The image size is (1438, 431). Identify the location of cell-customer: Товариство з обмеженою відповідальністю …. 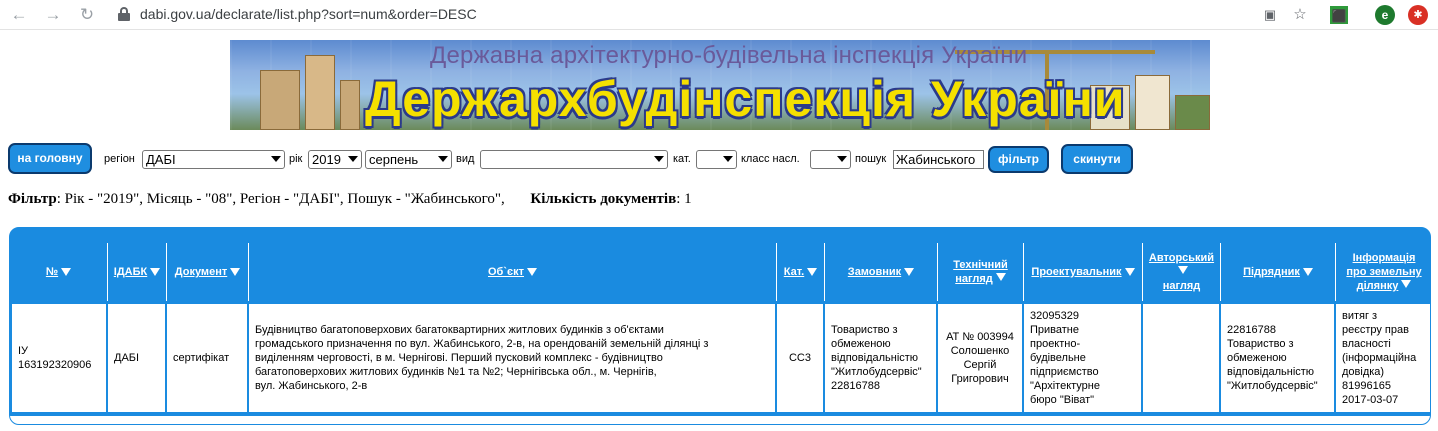
(880, 358).